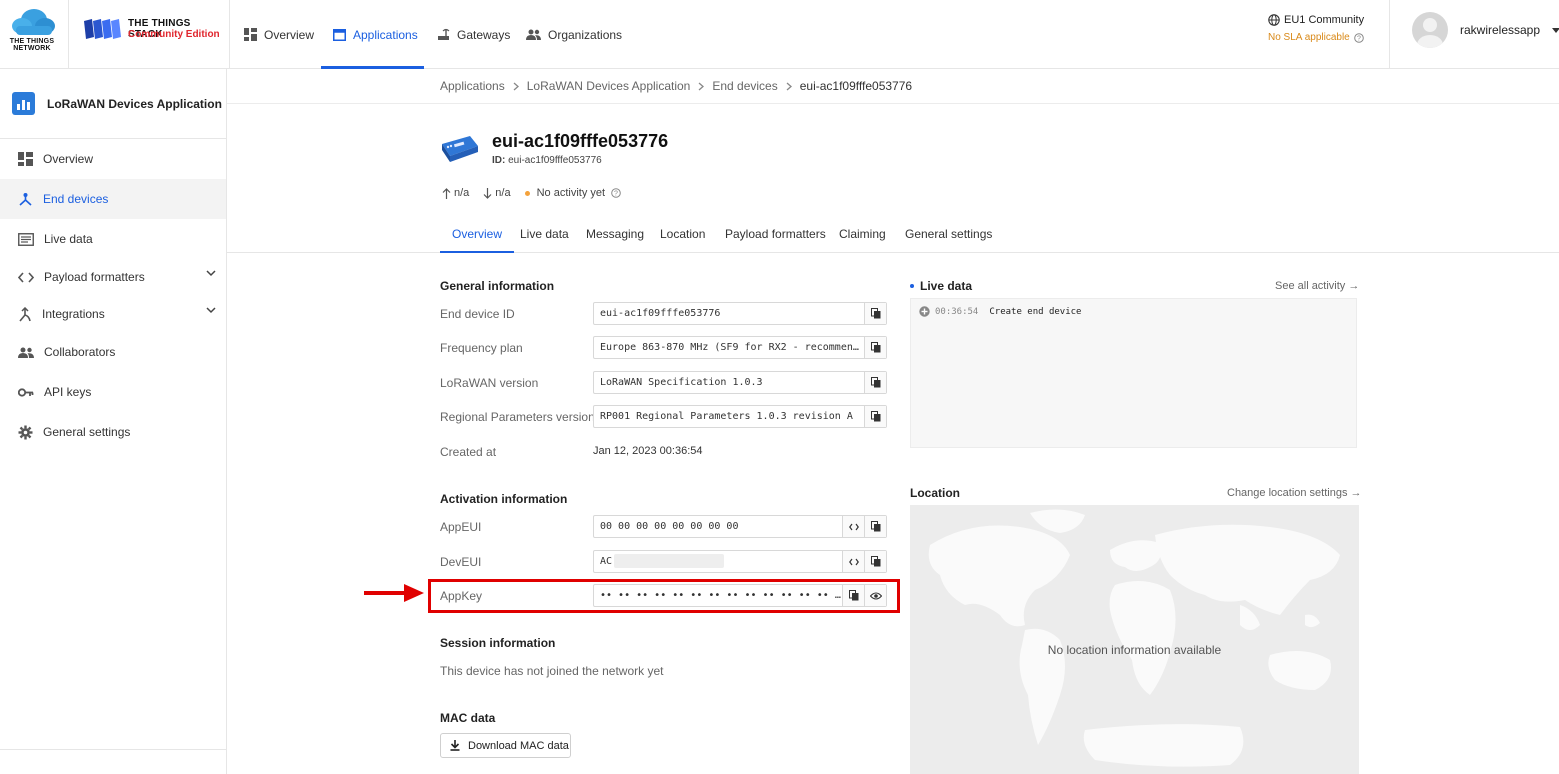  I want to click on plus-circle-icon, so click(924, 311).